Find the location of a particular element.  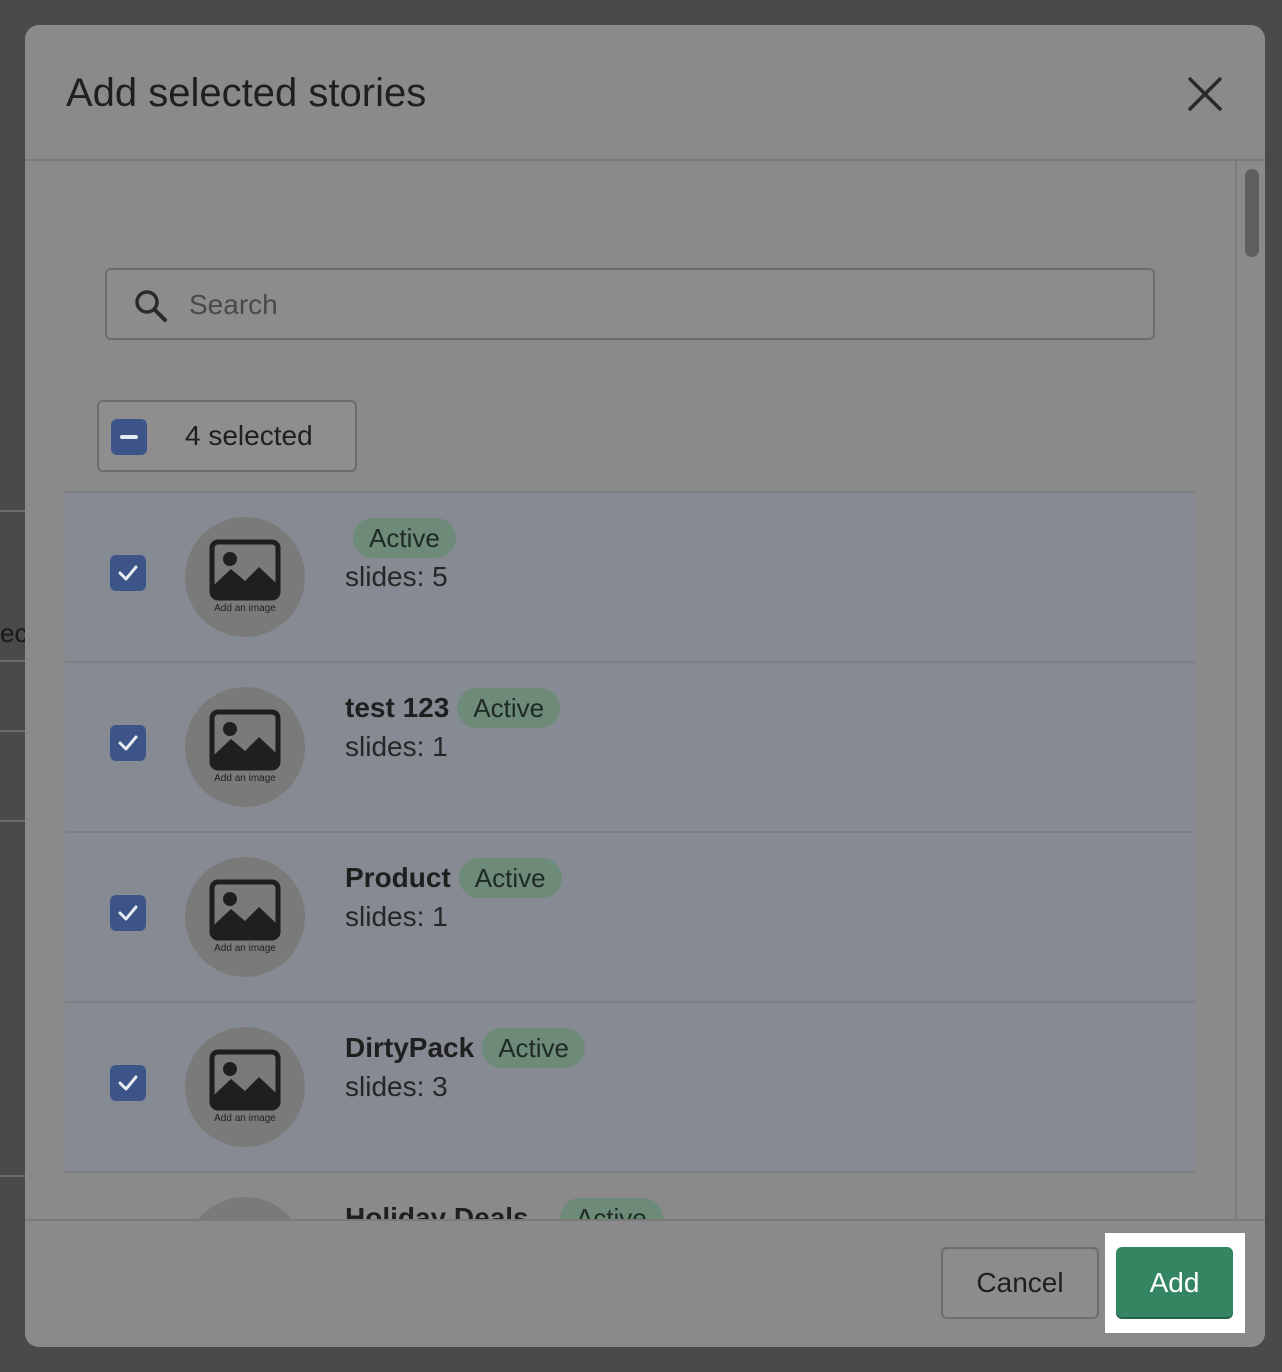

story-thumbnail is located at coordinates (245, 1208).